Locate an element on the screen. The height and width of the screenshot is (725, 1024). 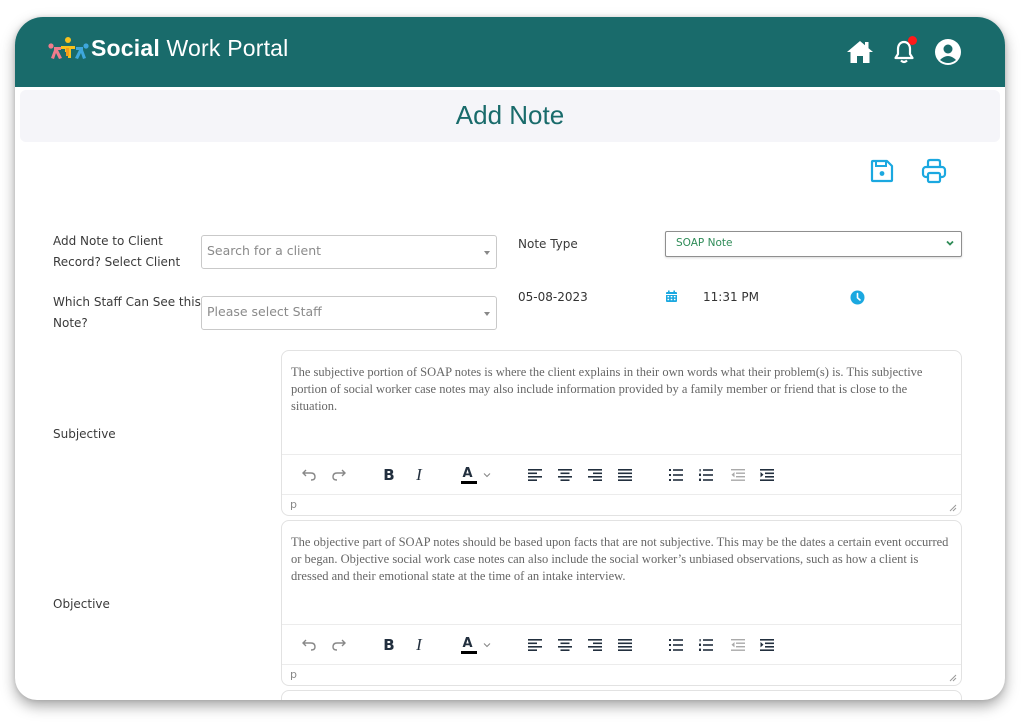
top-navbar: Social Work Portal is located at coordinates (510, 52).